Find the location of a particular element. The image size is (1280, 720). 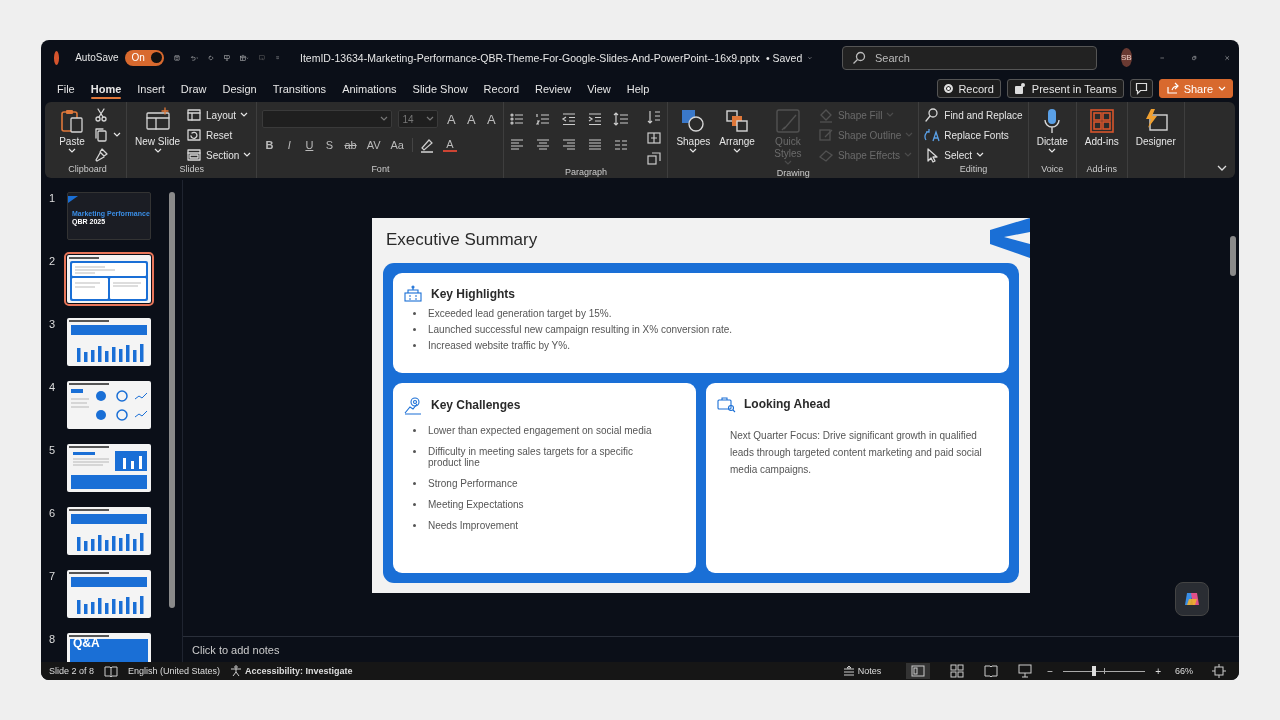

menu-tab: Help is located at coordinates (638, 88).